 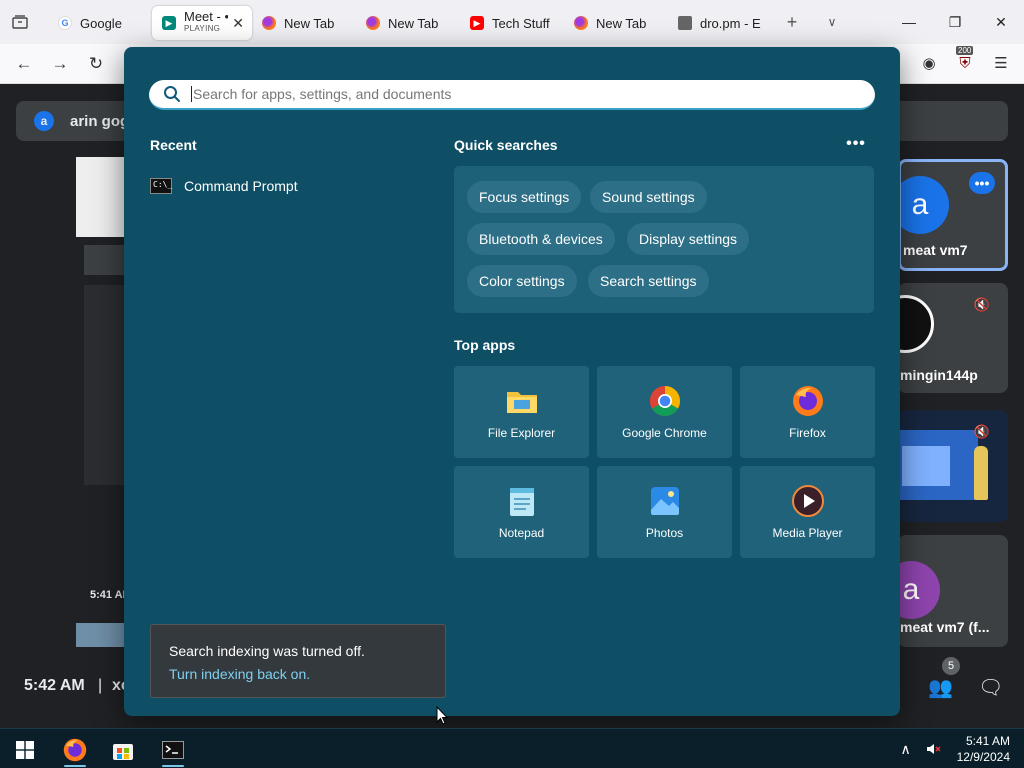 What do you see at coordinates (172, 94) in the screenshot?
I see `search-icon` at bounding box center [172, 94].